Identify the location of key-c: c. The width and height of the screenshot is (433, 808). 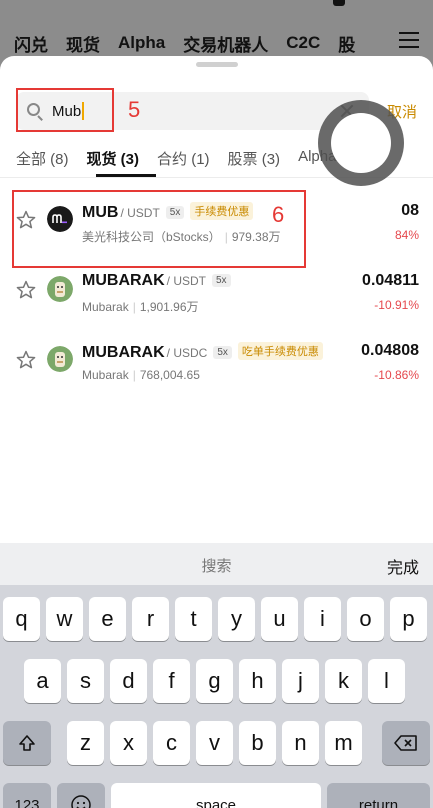
(171, 743).